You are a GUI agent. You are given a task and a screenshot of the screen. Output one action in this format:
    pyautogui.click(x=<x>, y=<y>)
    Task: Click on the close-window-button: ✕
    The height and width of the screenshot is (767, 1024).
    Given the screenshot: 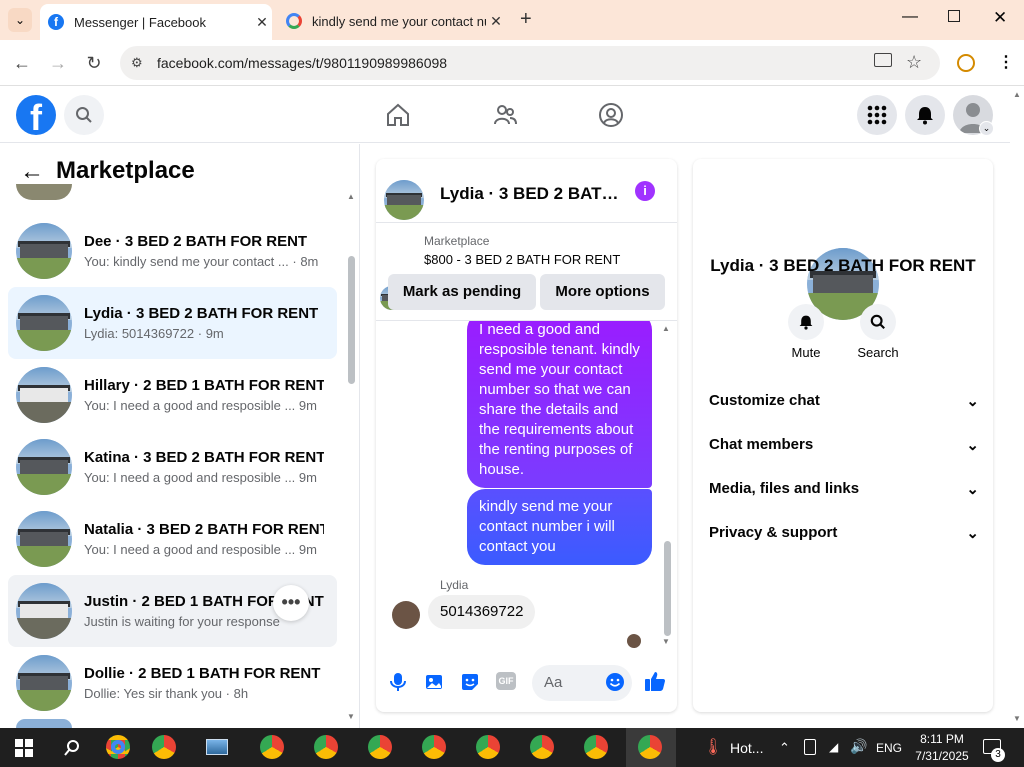 What is the action you would take?
    pyautogui.click(x=1000, y=18)
    